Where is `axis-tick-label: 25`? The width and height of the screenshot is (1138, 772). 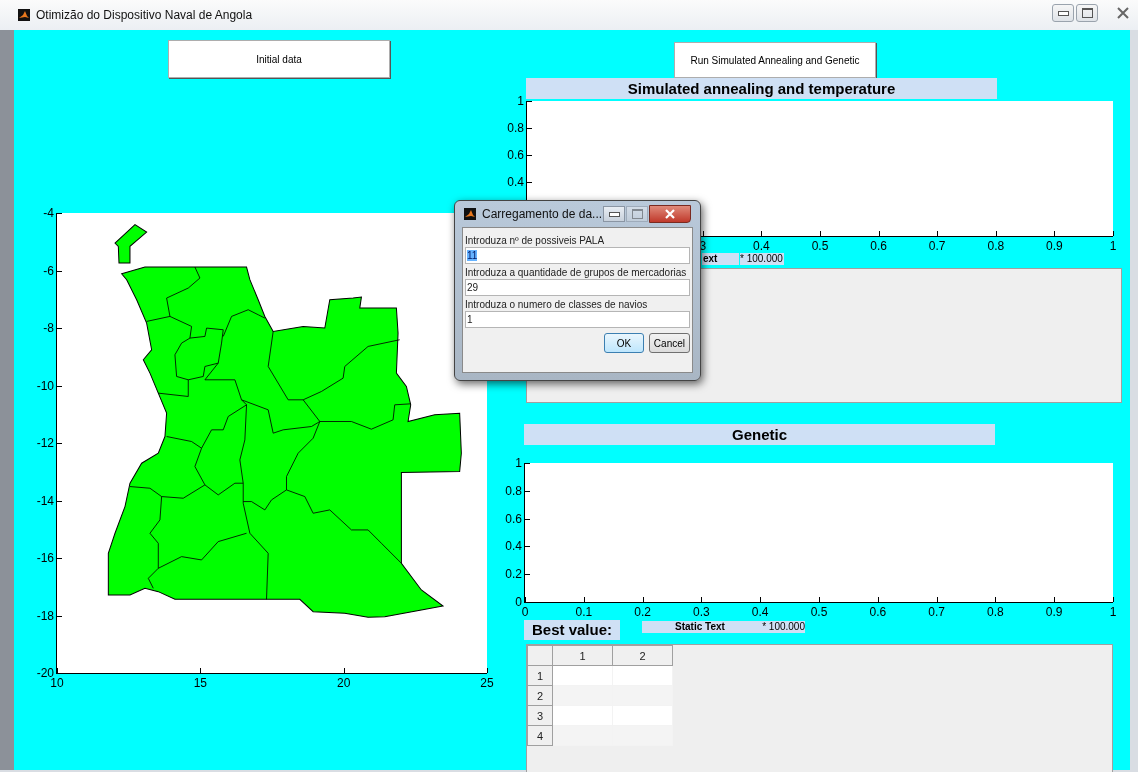 axis-tick-label: 25 is located at coordinates (487, 683).